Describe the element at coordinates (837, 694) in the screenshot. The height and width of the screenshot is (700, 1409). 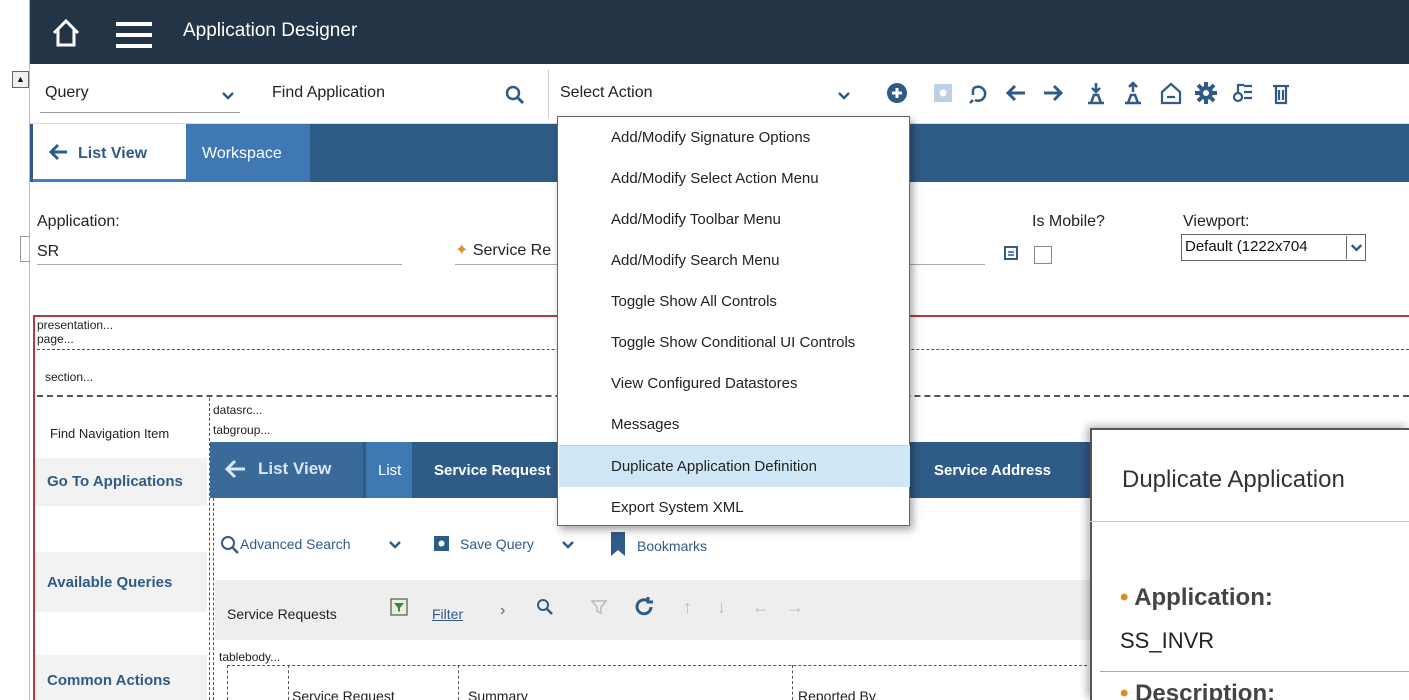
I see `column-header-reported-by: Reported By` at that location.